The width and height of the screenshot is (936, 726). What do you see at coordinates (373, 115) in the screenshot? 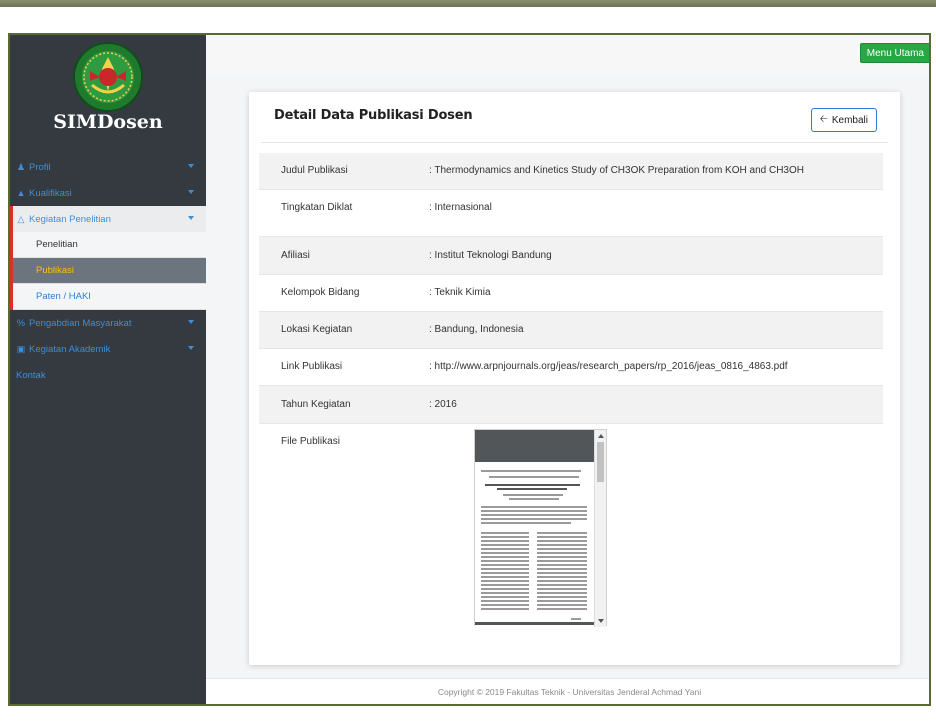
I see `page-title: Detail Data Publikasi Dosen` at bounding box center [373, 115].